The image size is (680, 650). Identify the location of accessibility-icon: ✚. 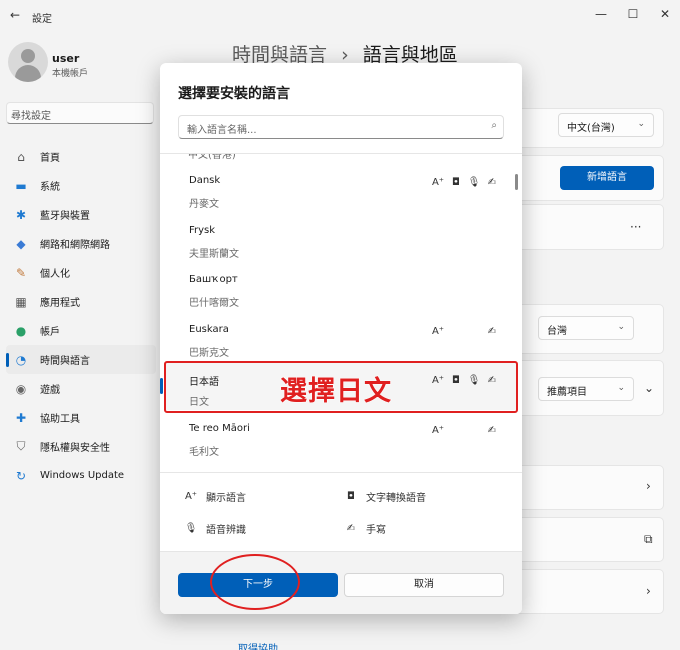
(21, 417).